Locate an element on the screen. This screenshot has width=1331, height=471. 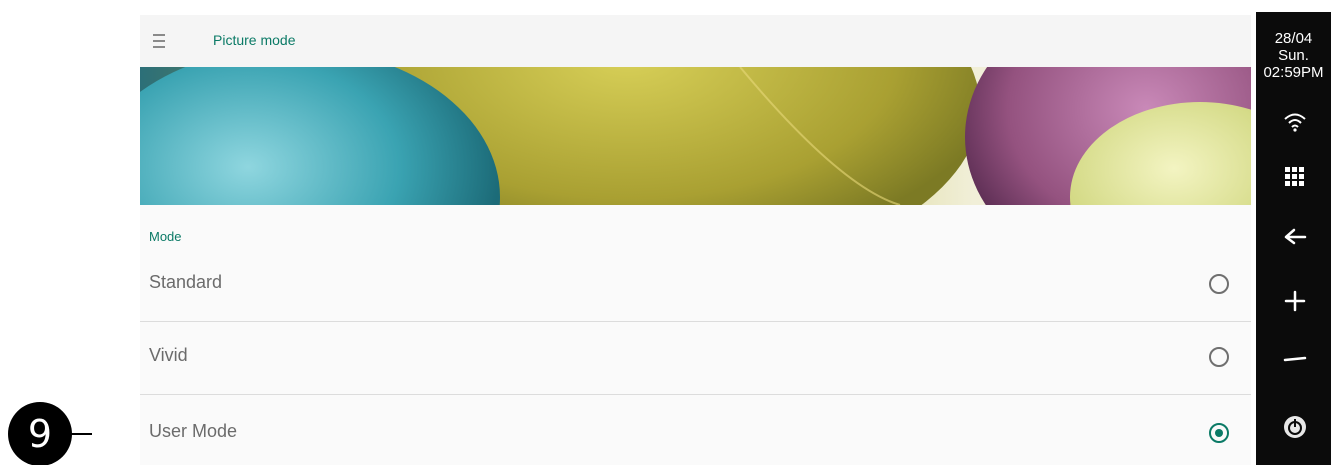
status-datetime: 28/04 Sun. 02:59PM is located at coordinates (1293, 55).